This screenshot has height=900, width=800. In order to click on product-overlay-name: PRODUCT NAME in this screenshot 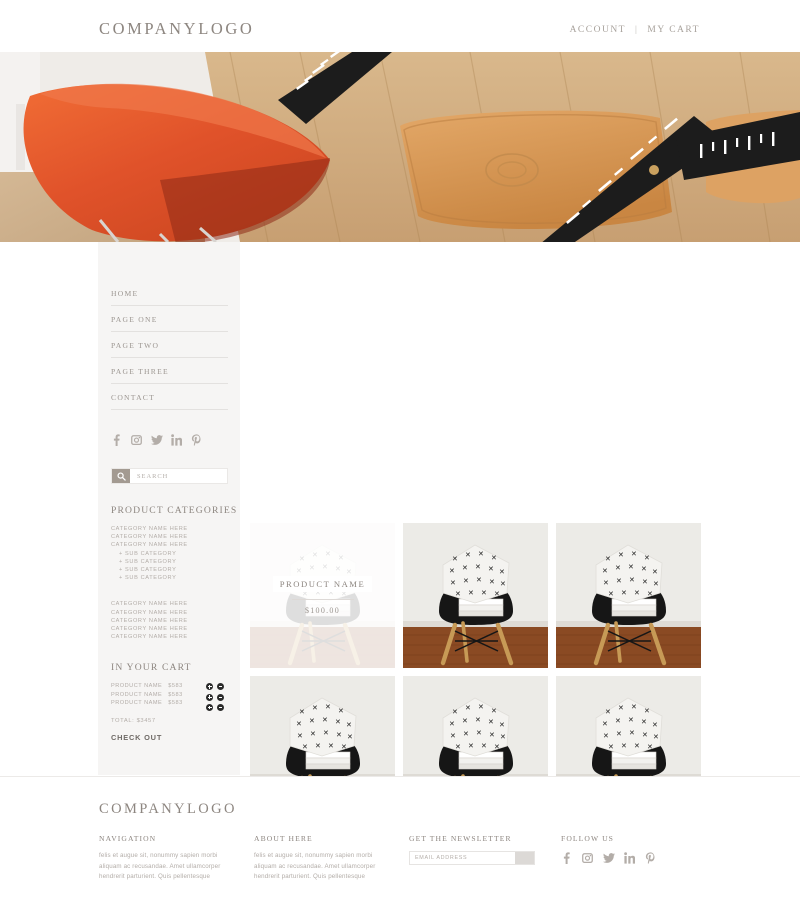, I will do `click(322, 584)`.